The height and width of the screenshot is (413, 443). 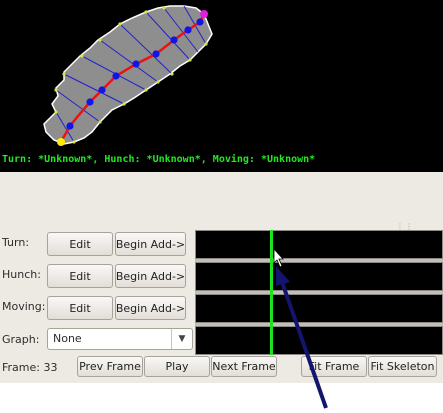 What do you see at coordinates (304, 345) in the screenshot?
I see `annotation-arrow` at bounding box center [304, 345].